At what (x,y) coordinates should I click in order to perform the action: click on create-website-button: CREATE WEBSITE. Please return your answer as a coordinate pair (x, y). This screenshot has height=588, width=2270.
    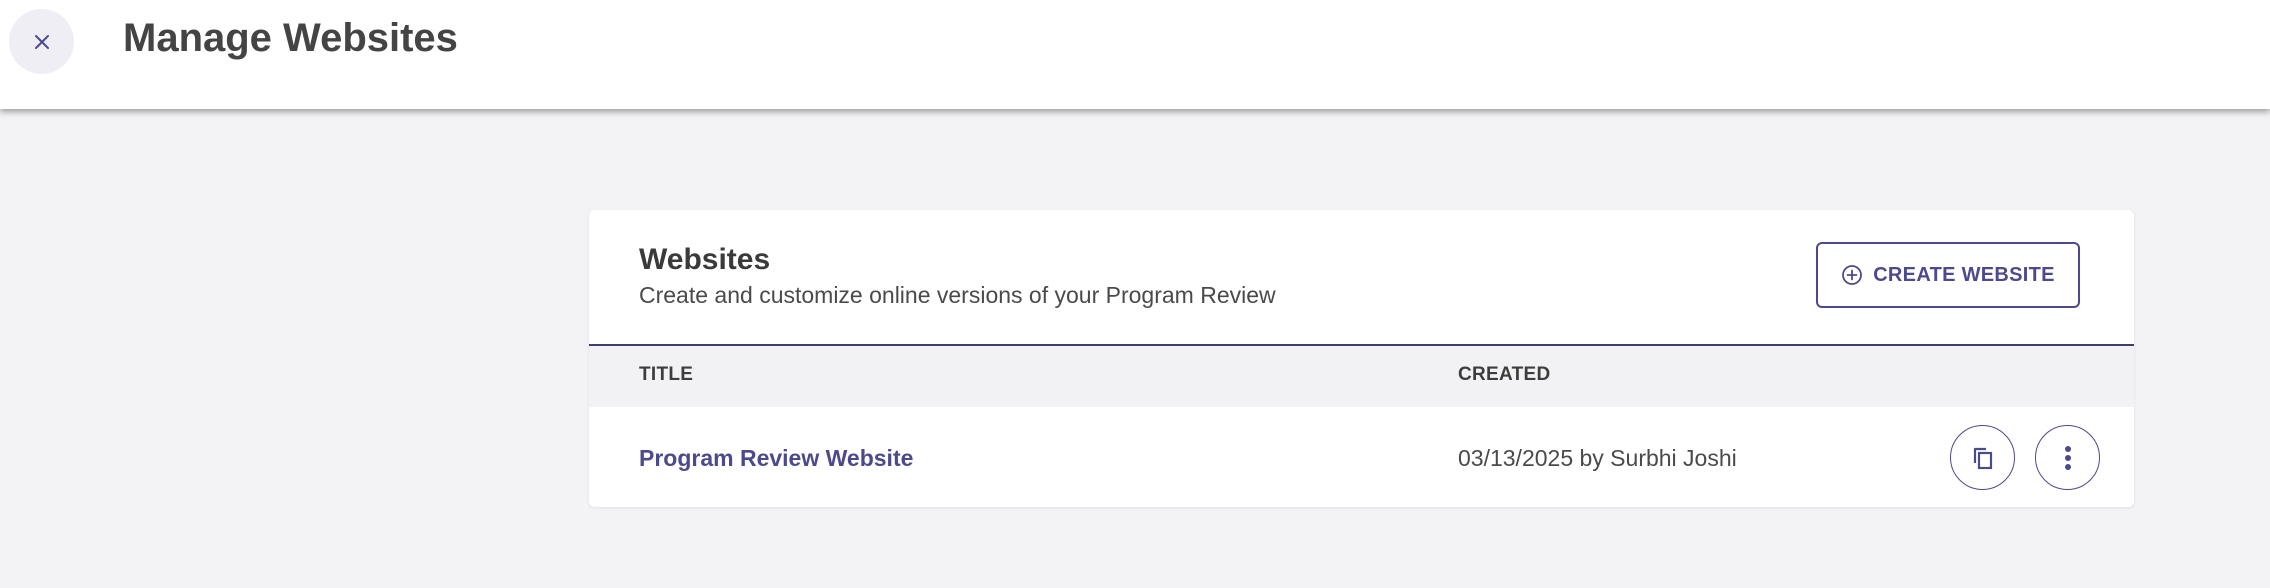
    Looking at the image, I should click on (1948, 275).